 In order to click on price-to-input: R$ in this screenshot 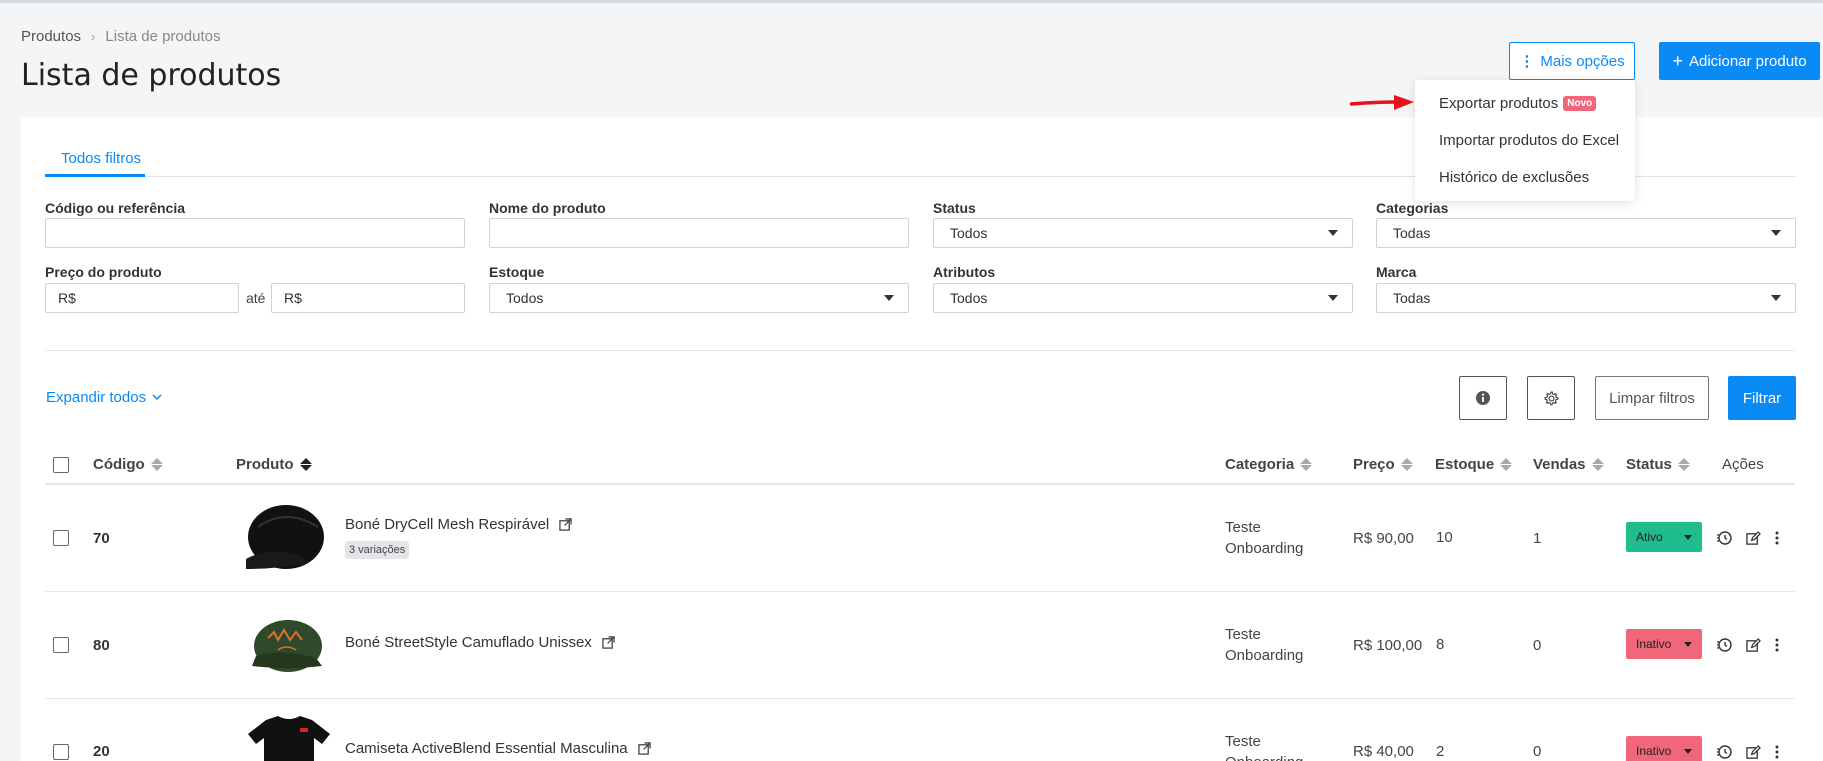, I will do `click(368, 298)`.